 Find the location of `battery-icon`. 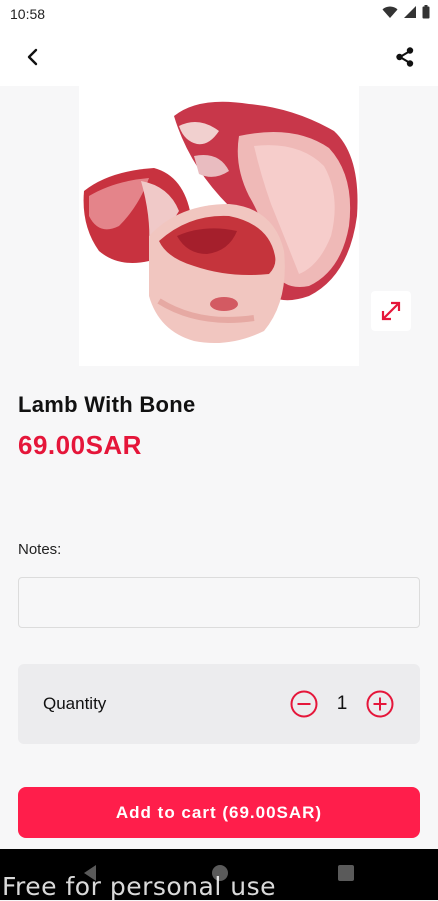

battery-icon is located at coordinates (426, 12).